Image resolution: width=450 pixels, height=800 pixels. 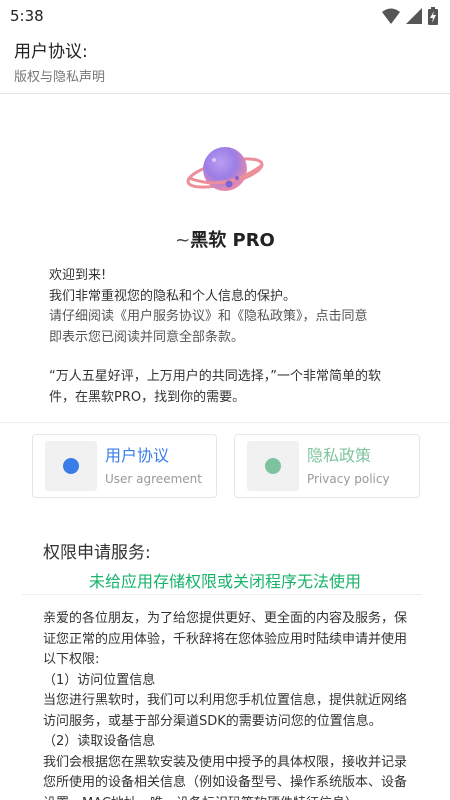 I want to click on page-subtitle: 版权与隐私声明, so click(x=60, y=77).